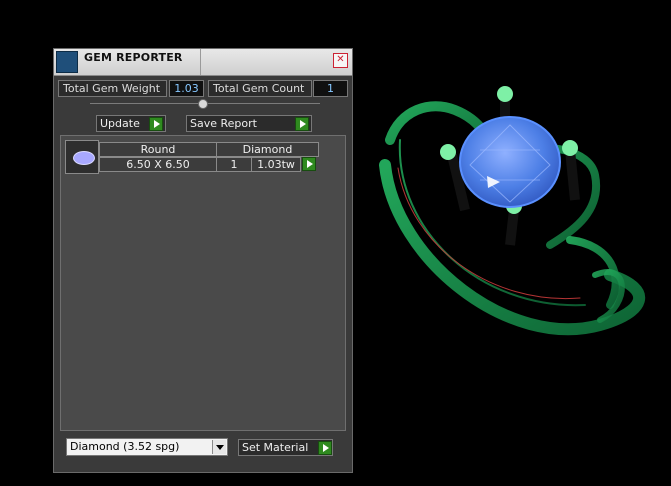 The height and width of the screenshot is (486, 671). What do you see at coordinates (234, 164) in the screenshot?
I see `gem-count: 1` at bounding box center [234, 164].